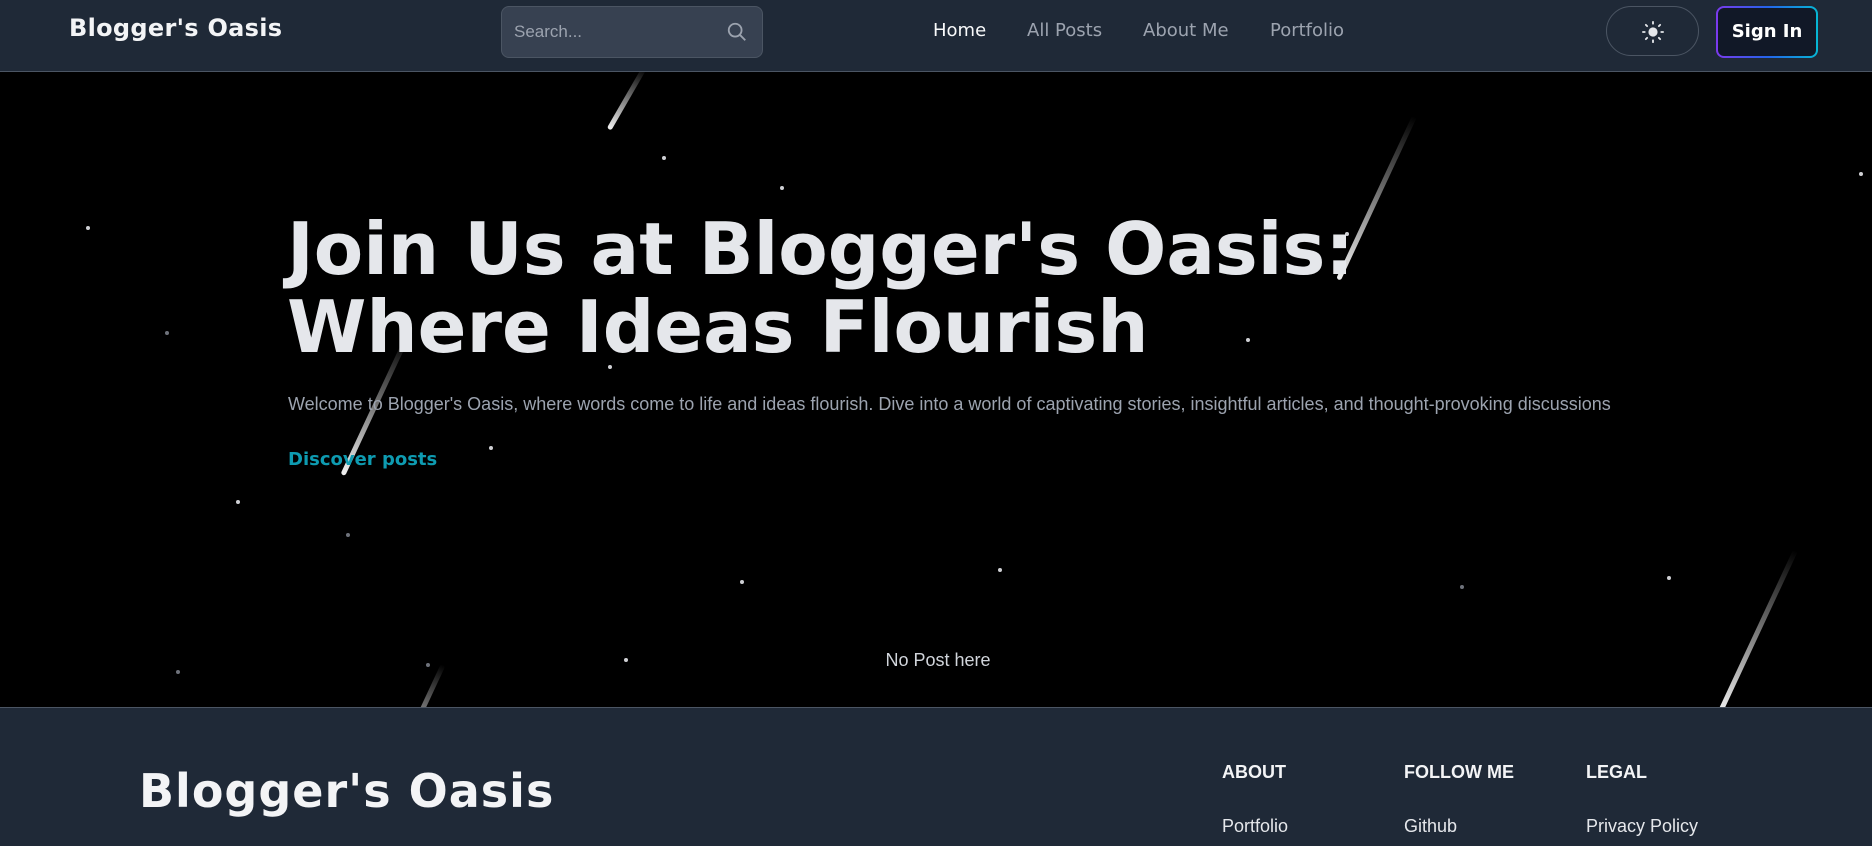  What do you see at coordinates (346, 791) in the screenshot?
I see `footer-brand: Blogger's Oasis` at bounding box center [346, 791].